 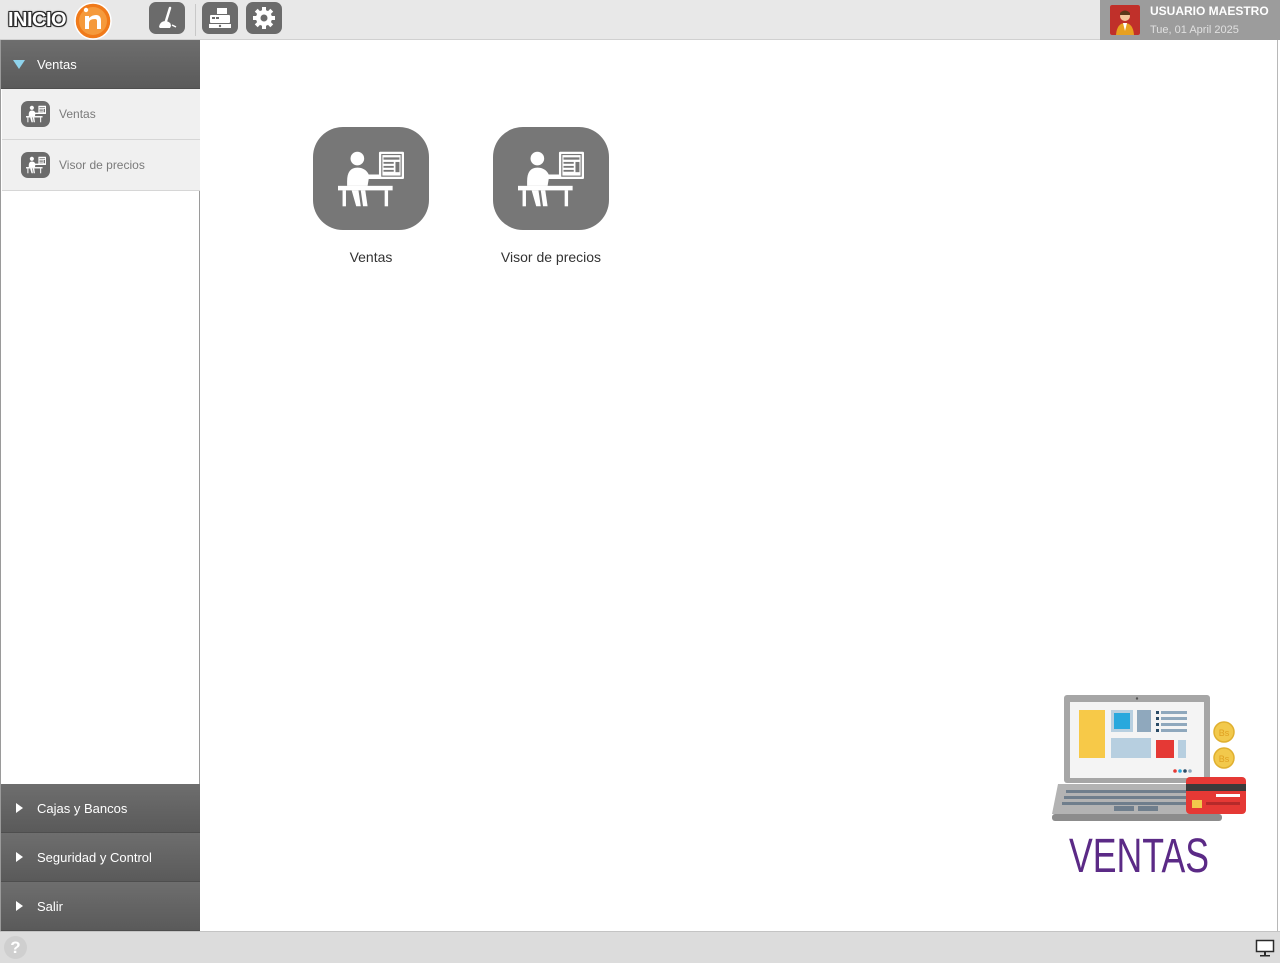 I want to click on user-avatar-icon, so click(x=1125, y=20).